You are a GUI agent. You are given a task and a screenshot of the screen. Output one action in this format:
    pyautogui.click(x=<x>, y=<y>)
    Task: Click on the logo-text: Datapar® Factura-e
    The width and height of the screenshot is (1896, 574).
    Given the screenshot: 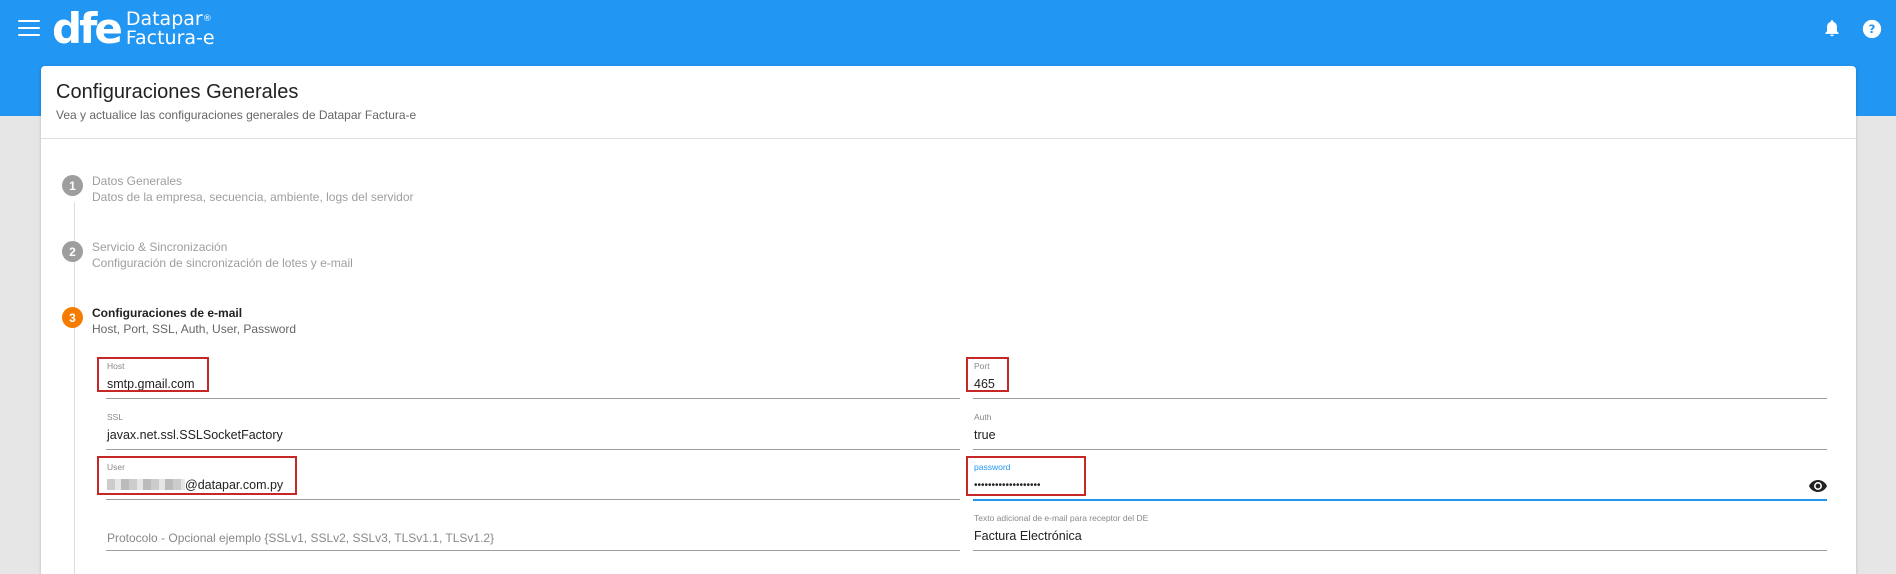 What is the action you would take?
    pyautogui.click(x=170, y=29)
    